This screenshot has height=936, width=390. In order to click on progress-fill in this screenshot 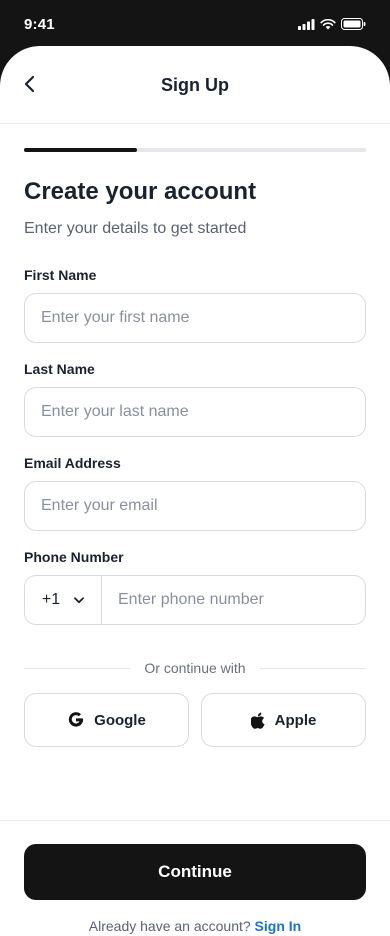, I will do `click(80, 150)`.